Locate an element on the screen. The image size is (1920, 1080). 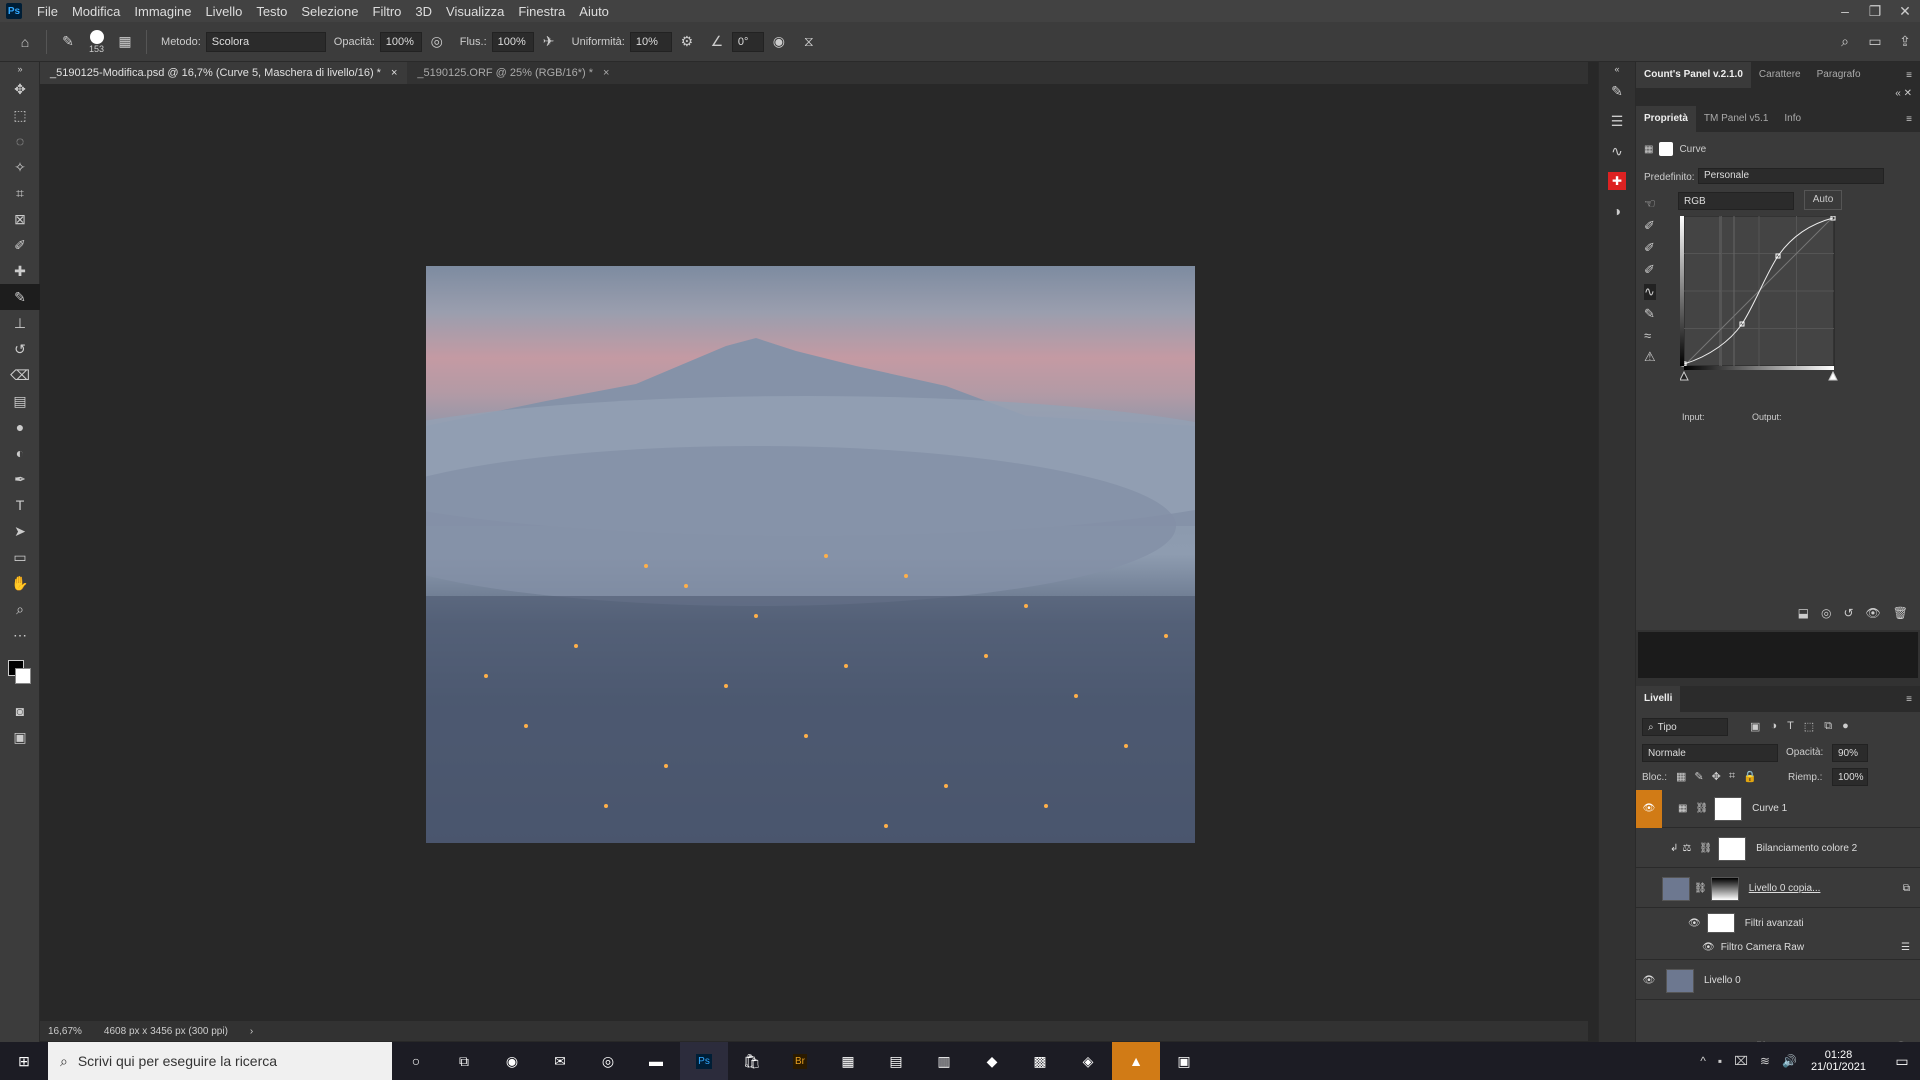
app-icon: ◈ is located at coordinates (1088, 1061).